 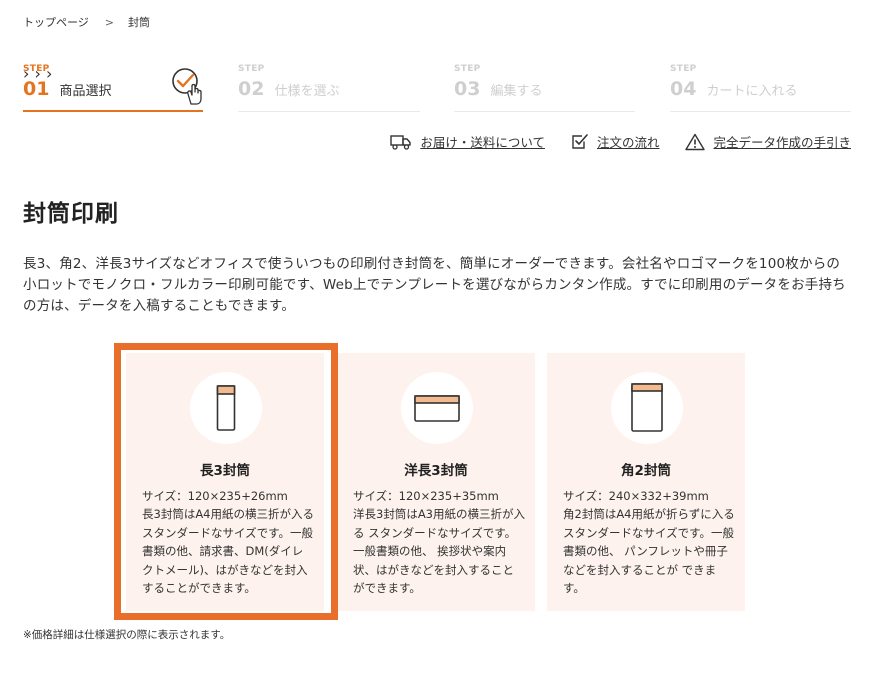 I want to click on step-02: STEP 02 仕様を選ぶ, so click(x=329, y=88).